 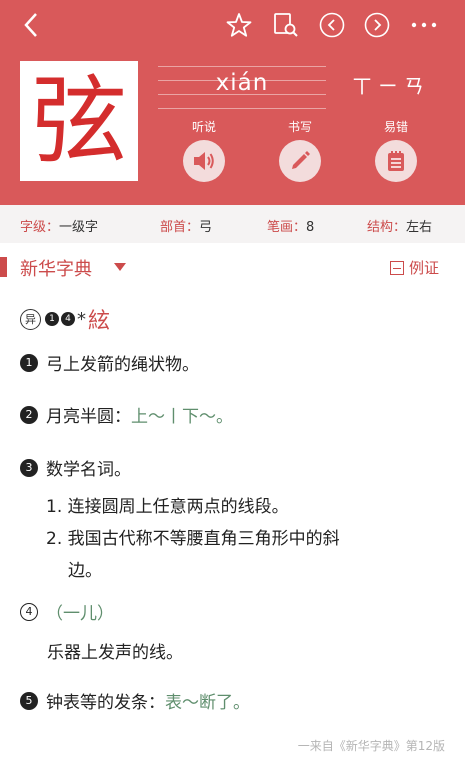 What do you see at coordinates (59, 227) in the screenshot?
I see `level-info: 字级：一级字` at bounding box center [59, 227].